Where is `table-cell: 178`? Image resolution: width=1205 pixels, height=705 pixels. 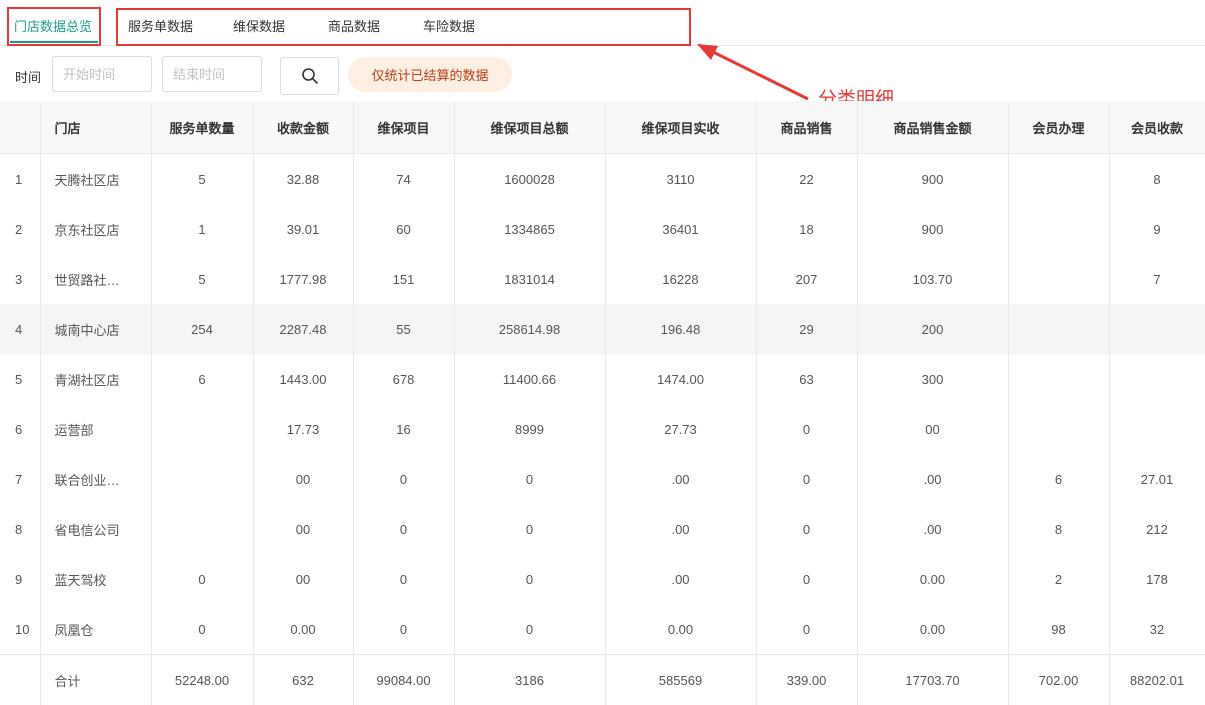
table-cell: 178 is located at coordinates (1157, 579).